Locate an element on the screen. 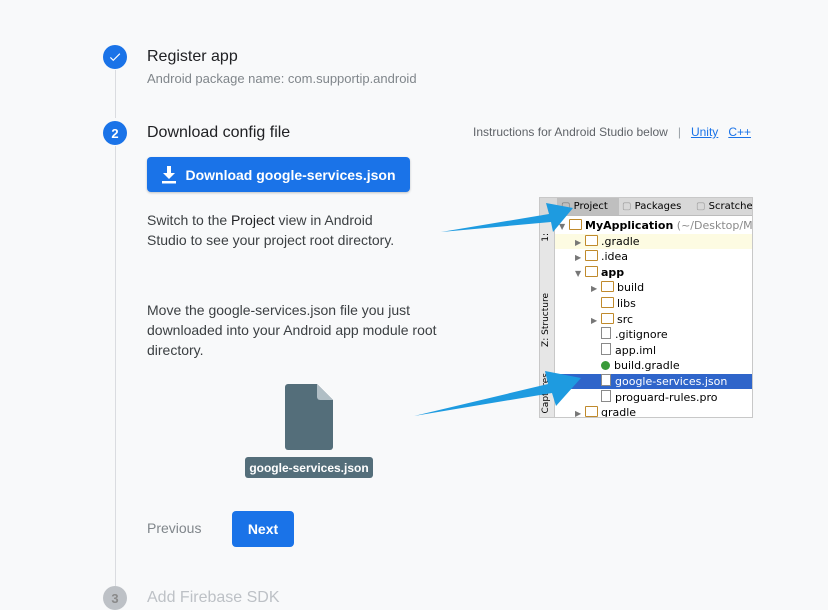  tree-item-label: app is located at coordinates (613, 272).